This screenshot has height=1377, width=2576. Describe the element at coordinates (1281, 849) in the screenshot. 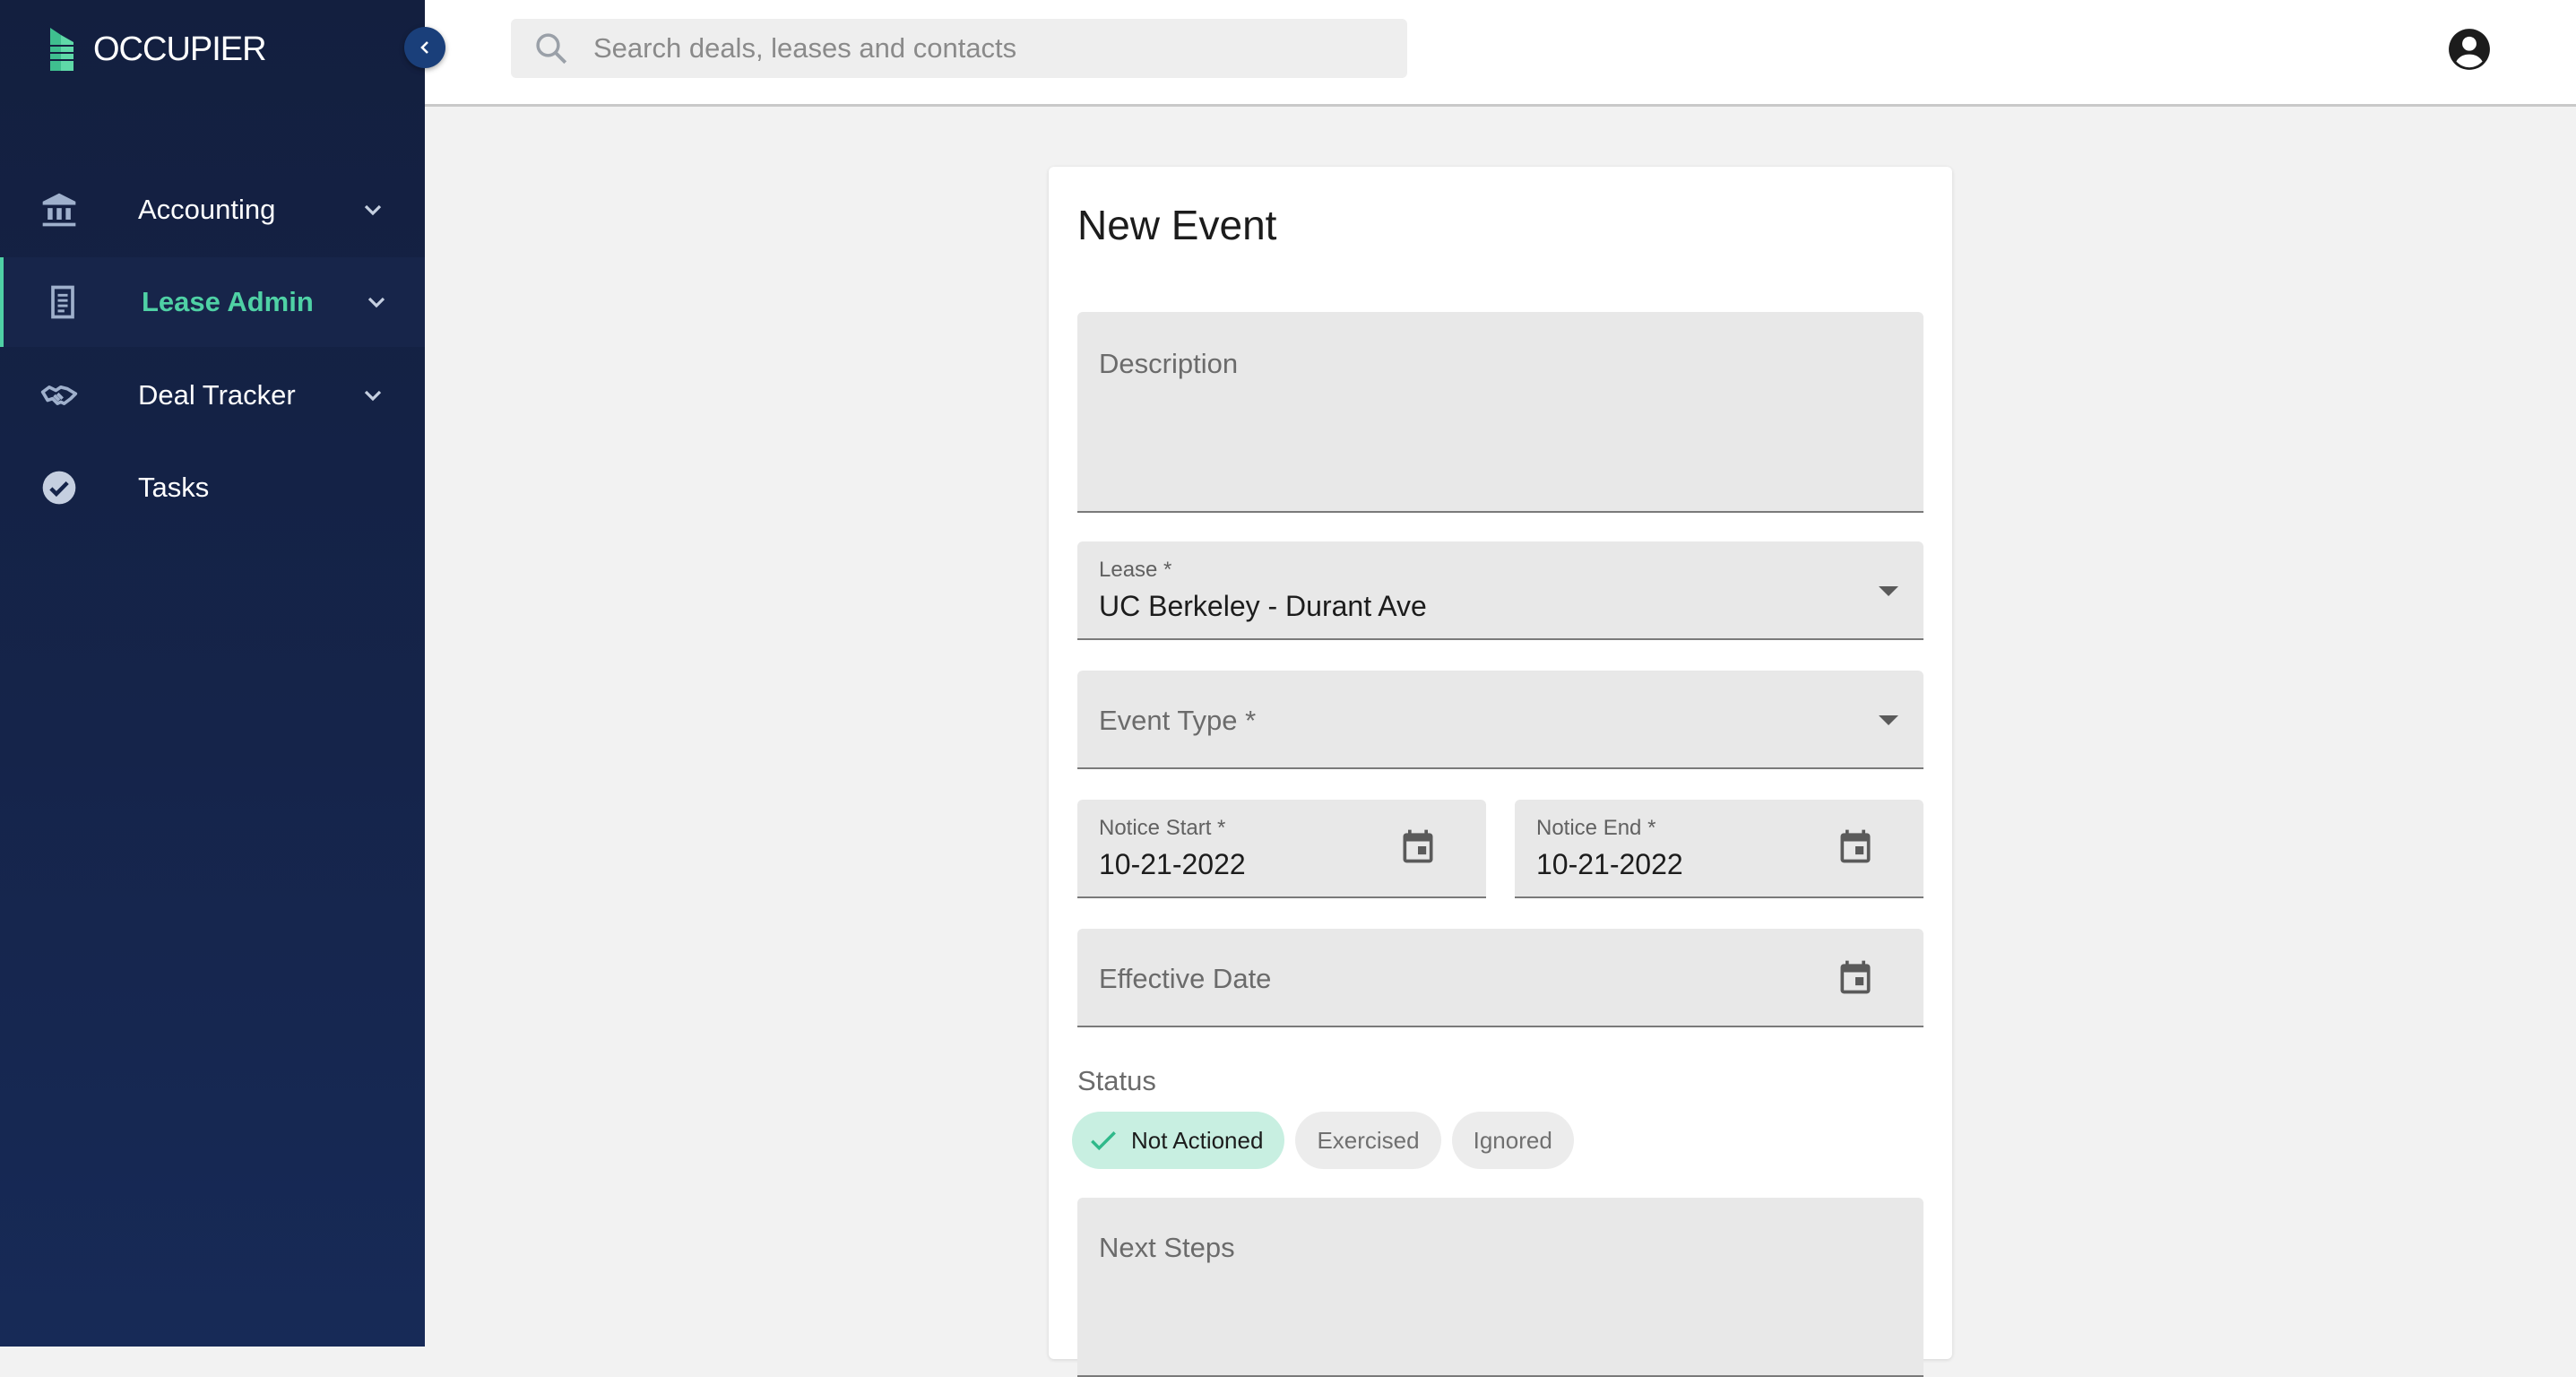

I see `notice-start-field: Notice Start * 10-21-2022` at that location.